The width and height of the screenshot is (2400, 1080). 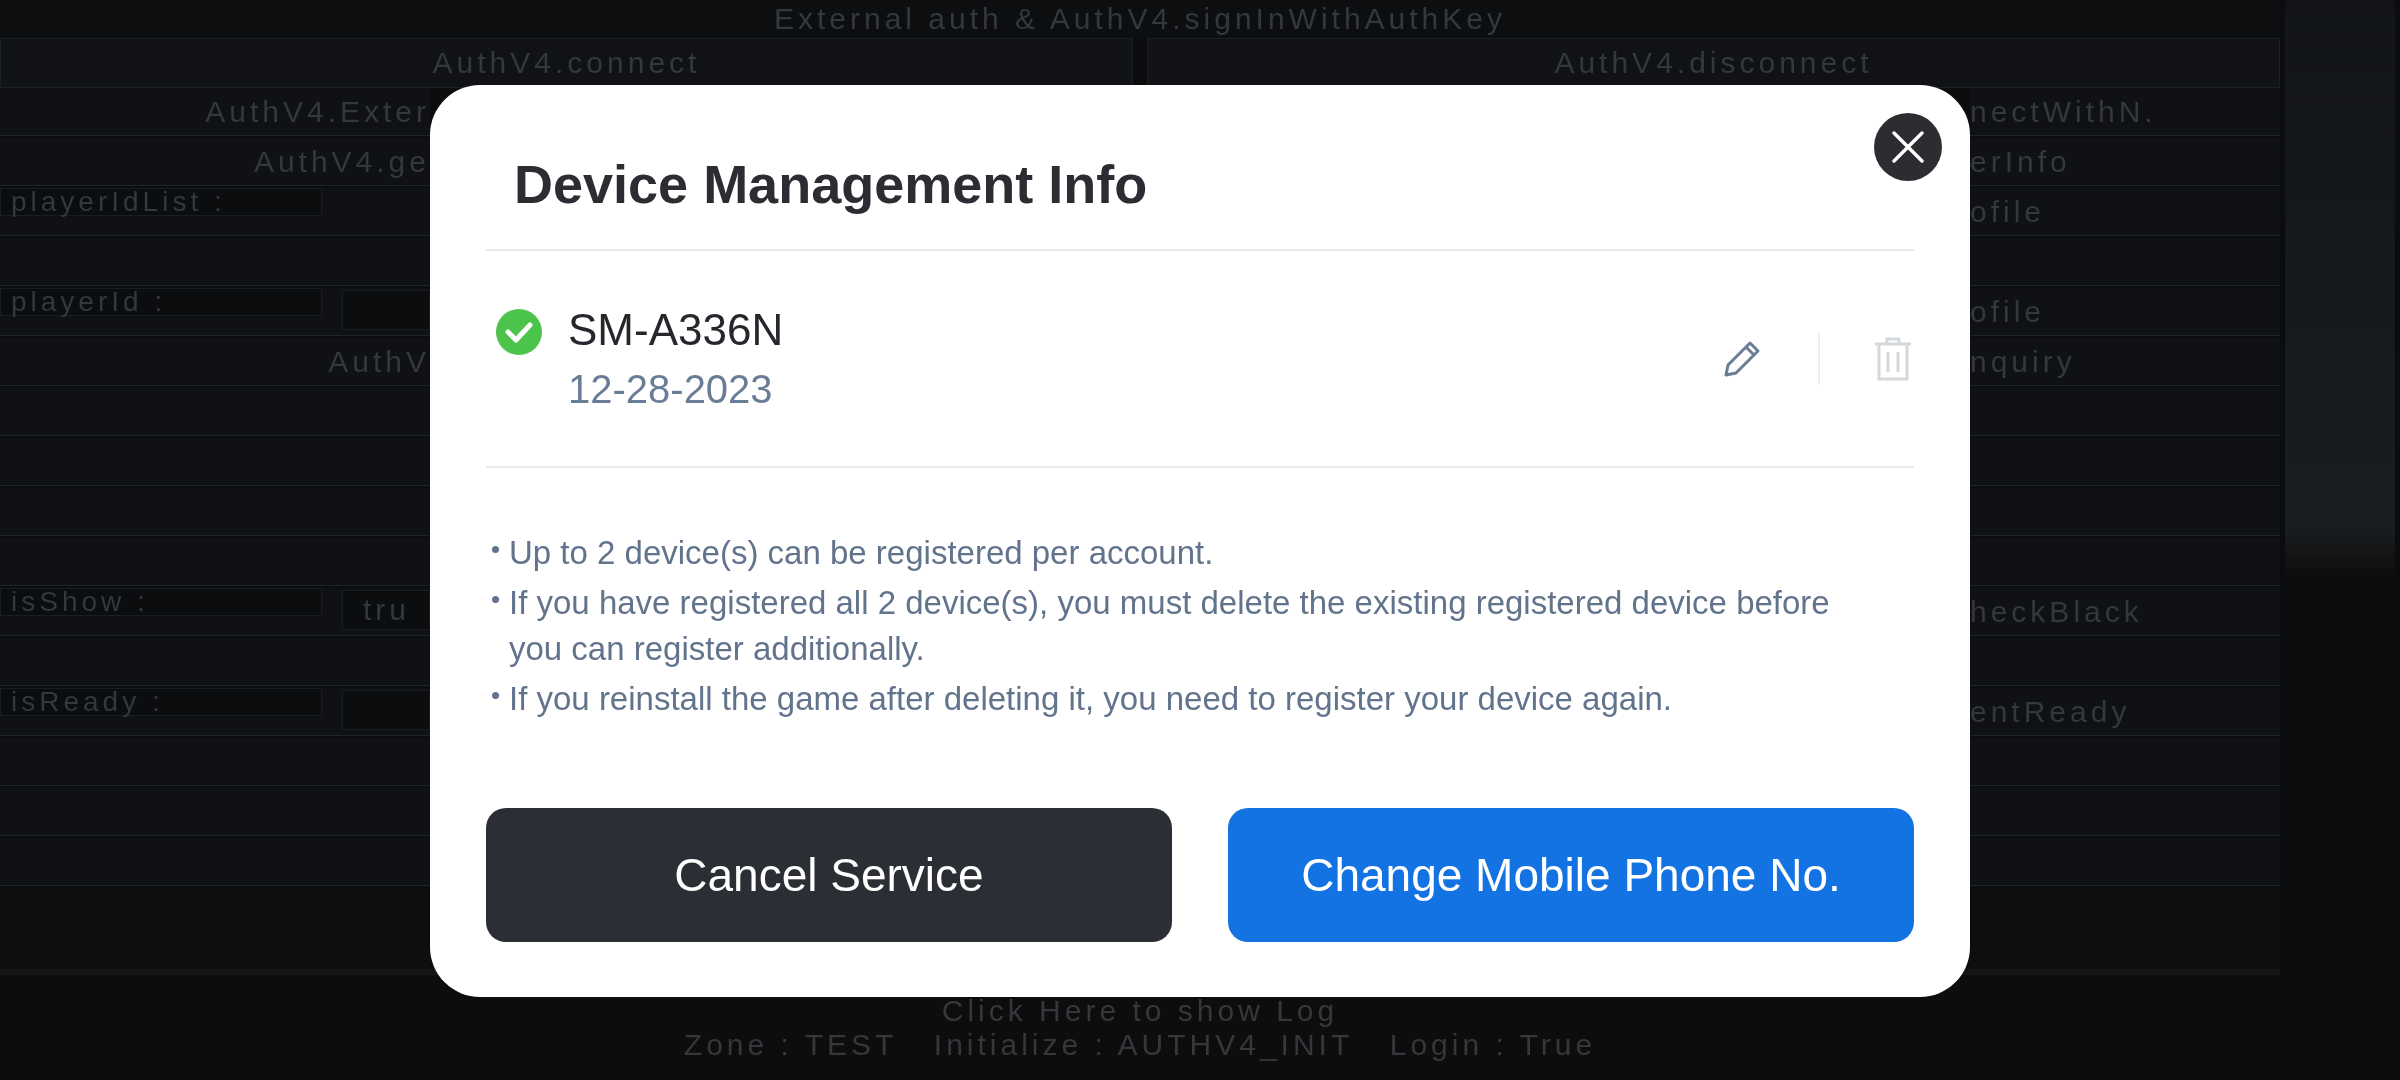 I want to click on note-text: Up to 2 device(s) can be registered per account., so click(x=861, y=553).